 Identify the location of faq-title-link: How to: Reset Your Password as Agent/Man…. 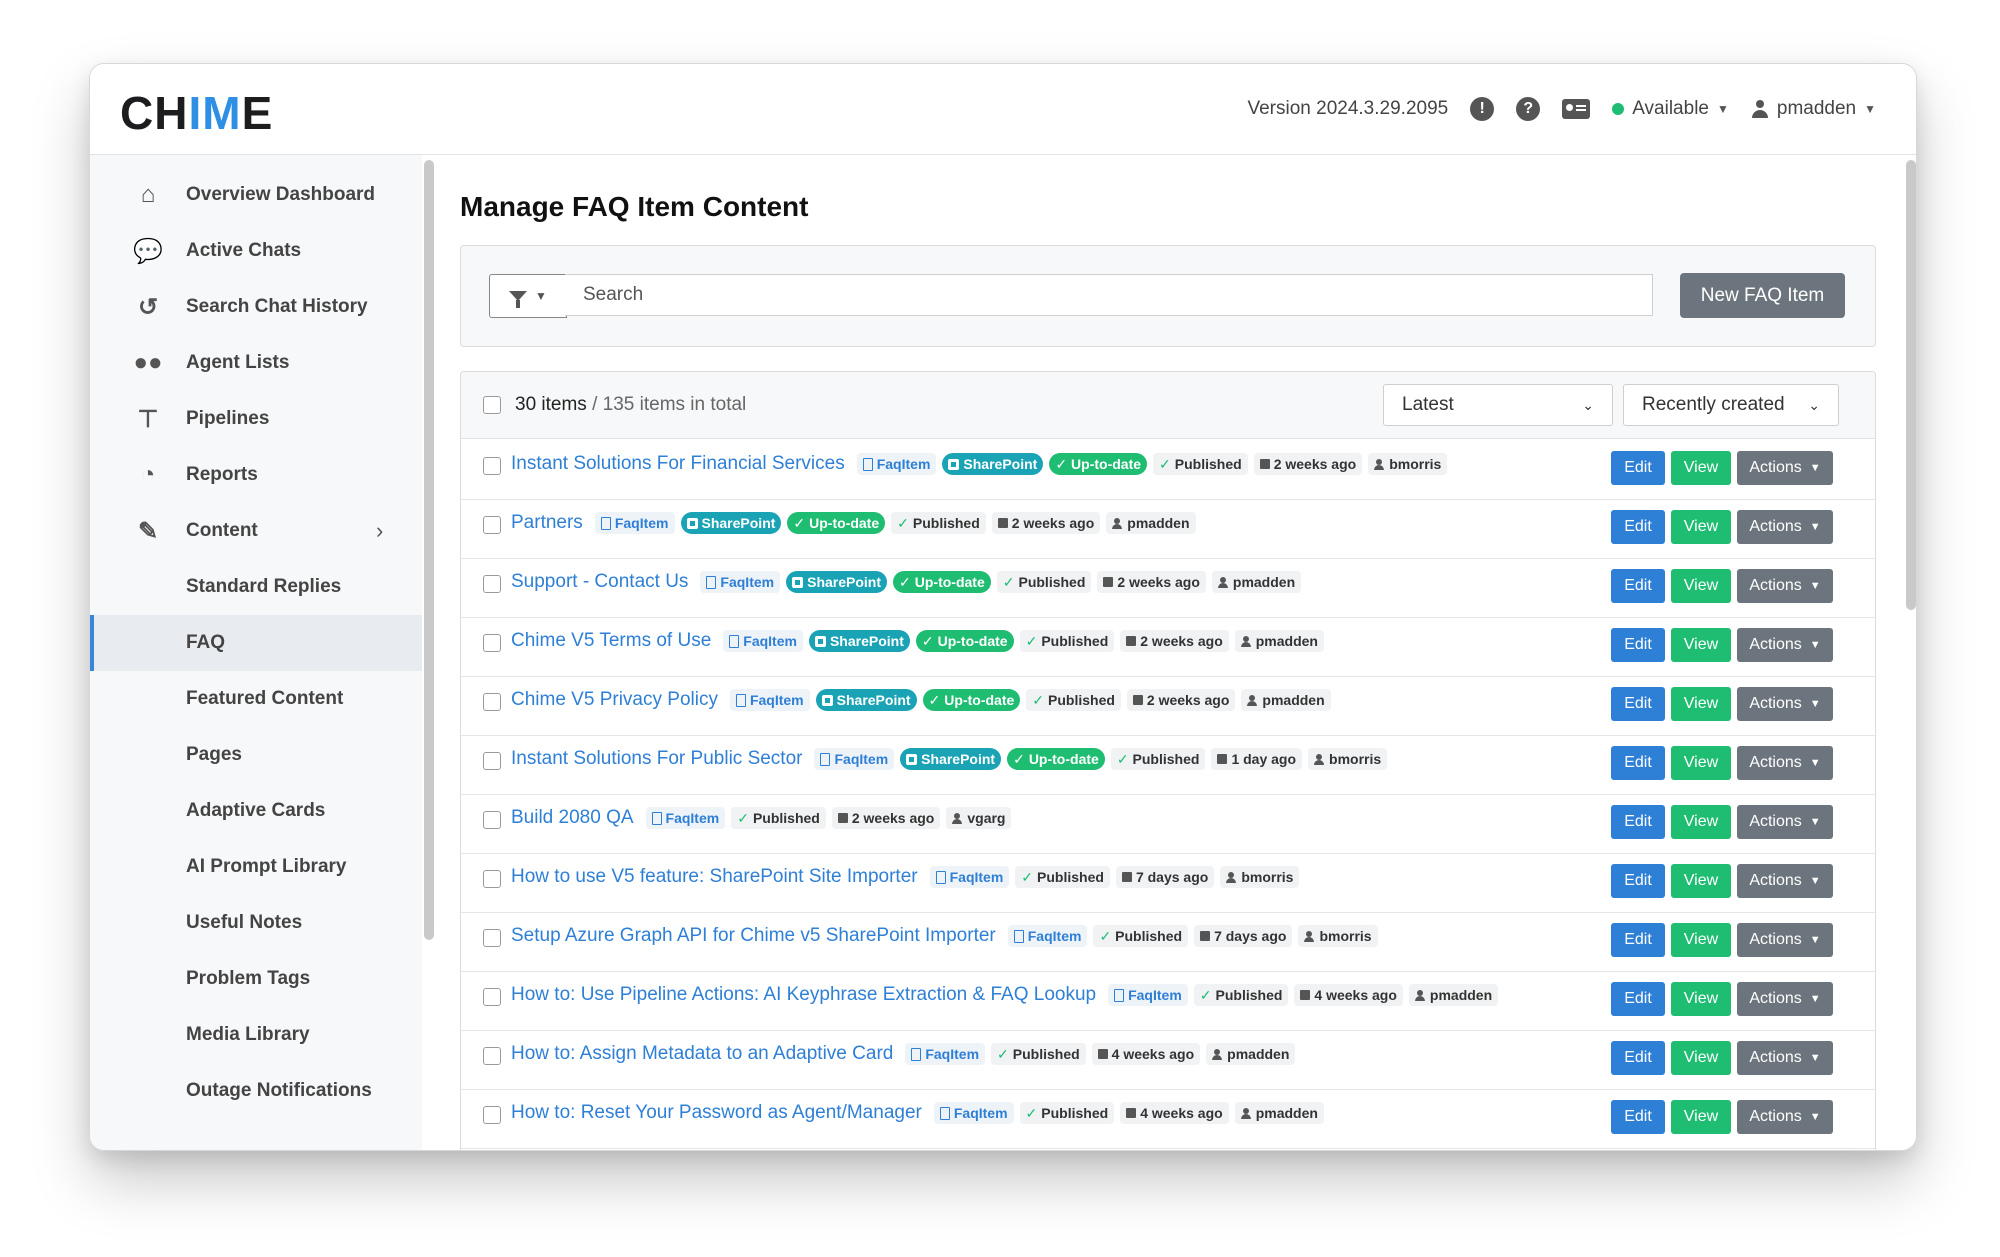
(716, 1113).